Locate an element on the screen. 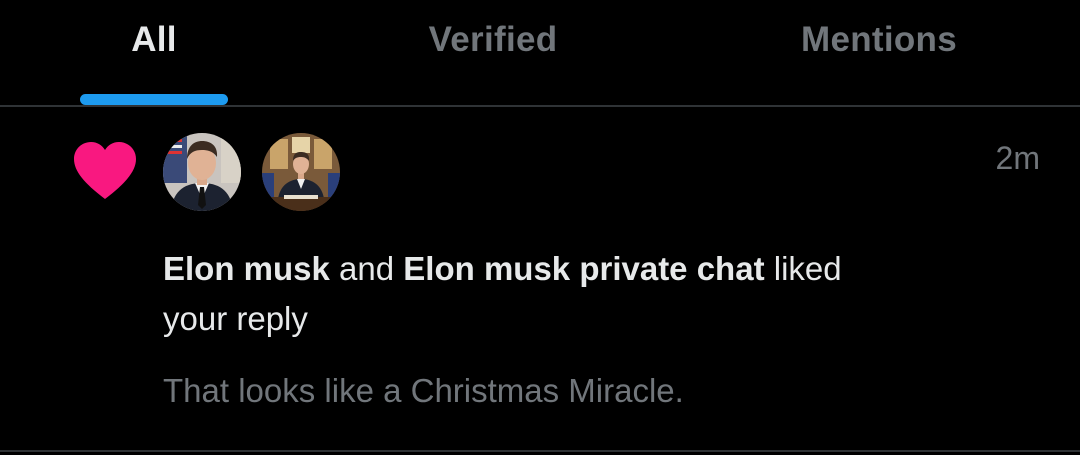 The height and width of the screenshot is (455, 1080). tab-all-label: All is located at coordinates (154, 39).